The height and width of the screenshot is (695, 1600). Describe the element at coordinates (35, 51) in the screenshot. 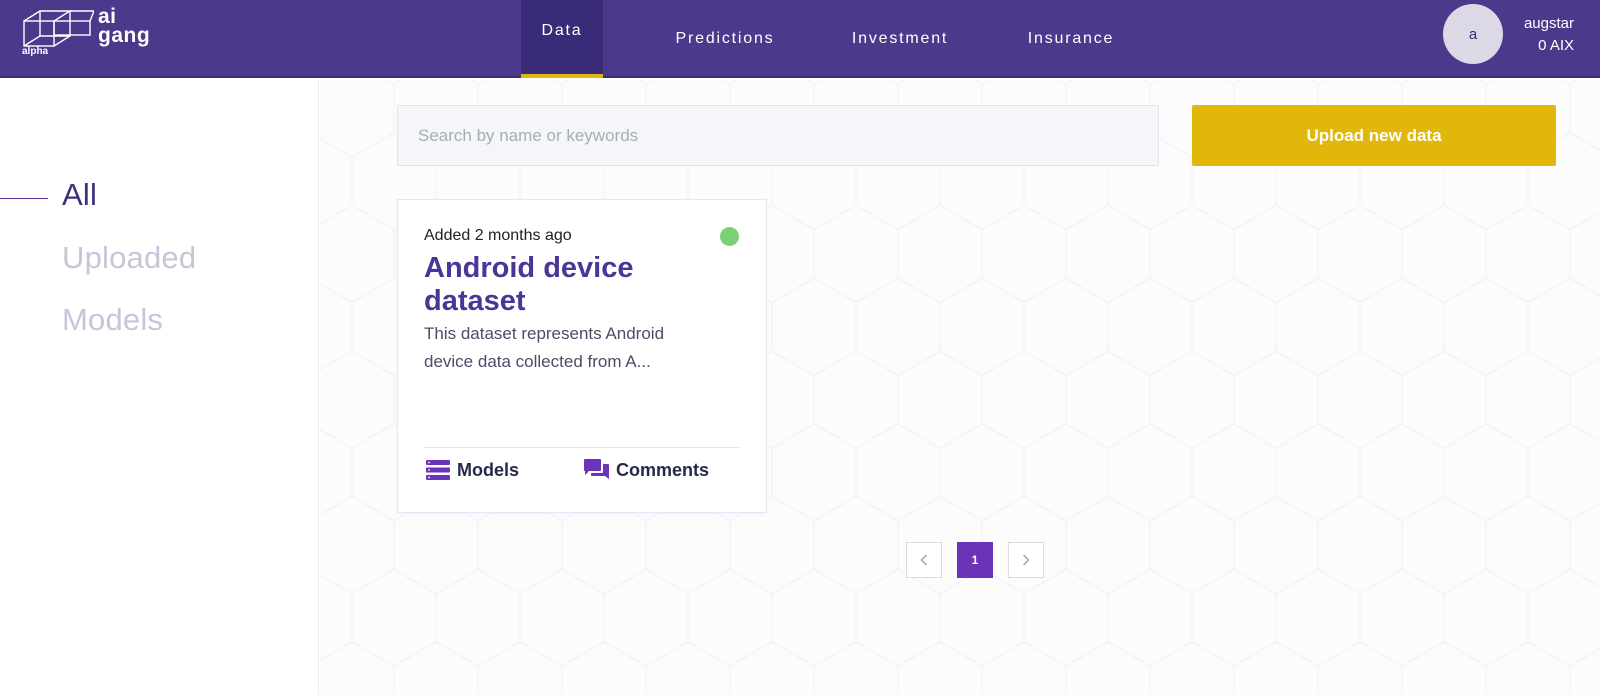

I see `logo-alpha-tag: alpha` at that location.